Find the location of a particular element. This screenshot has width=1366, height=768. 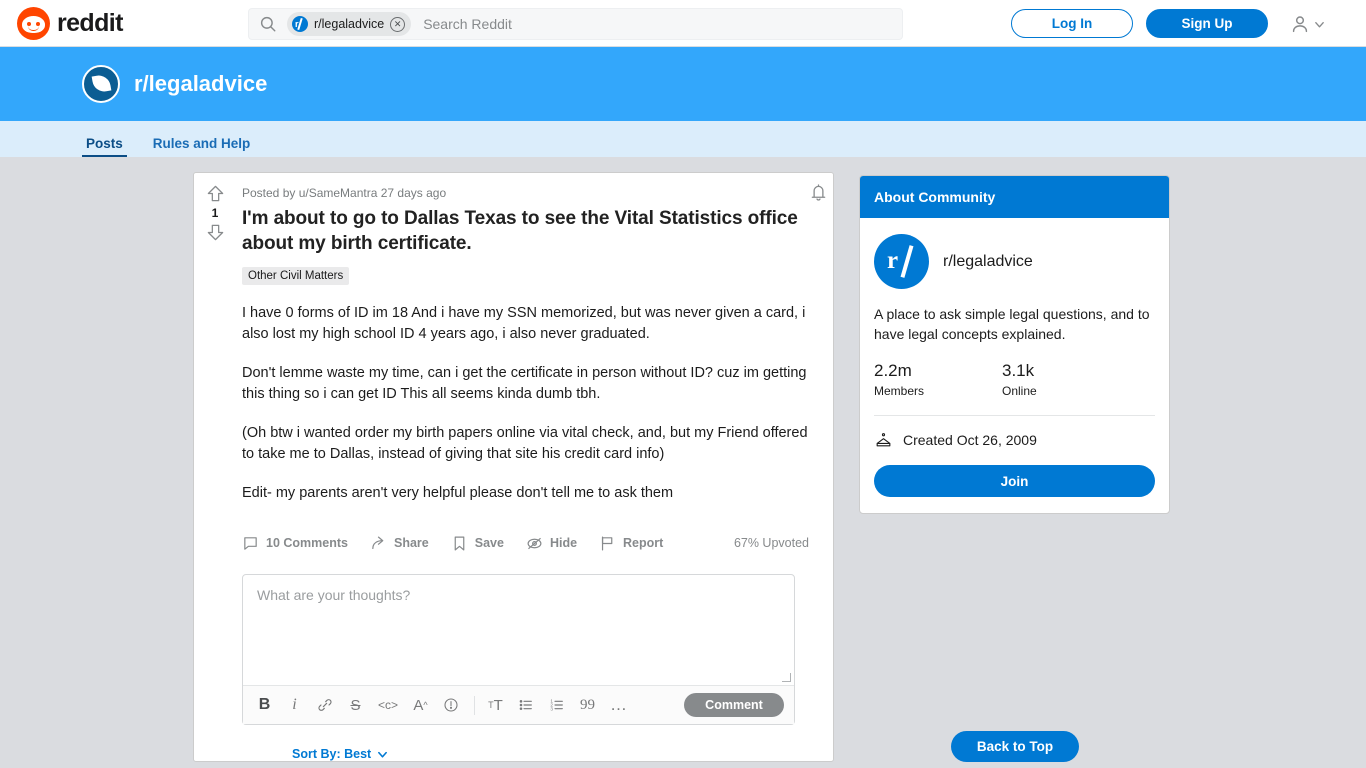

back-to-top-button: Back to Top is located at coordinates (1015, 746).